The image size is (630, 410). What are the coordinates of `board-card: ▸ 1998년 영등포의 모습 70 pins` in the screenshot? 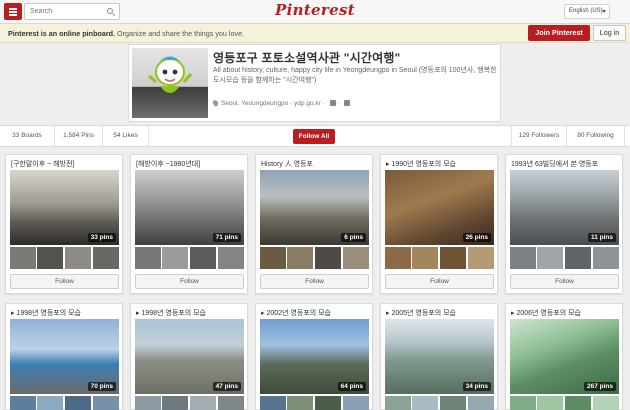 It's located at (64, 356).